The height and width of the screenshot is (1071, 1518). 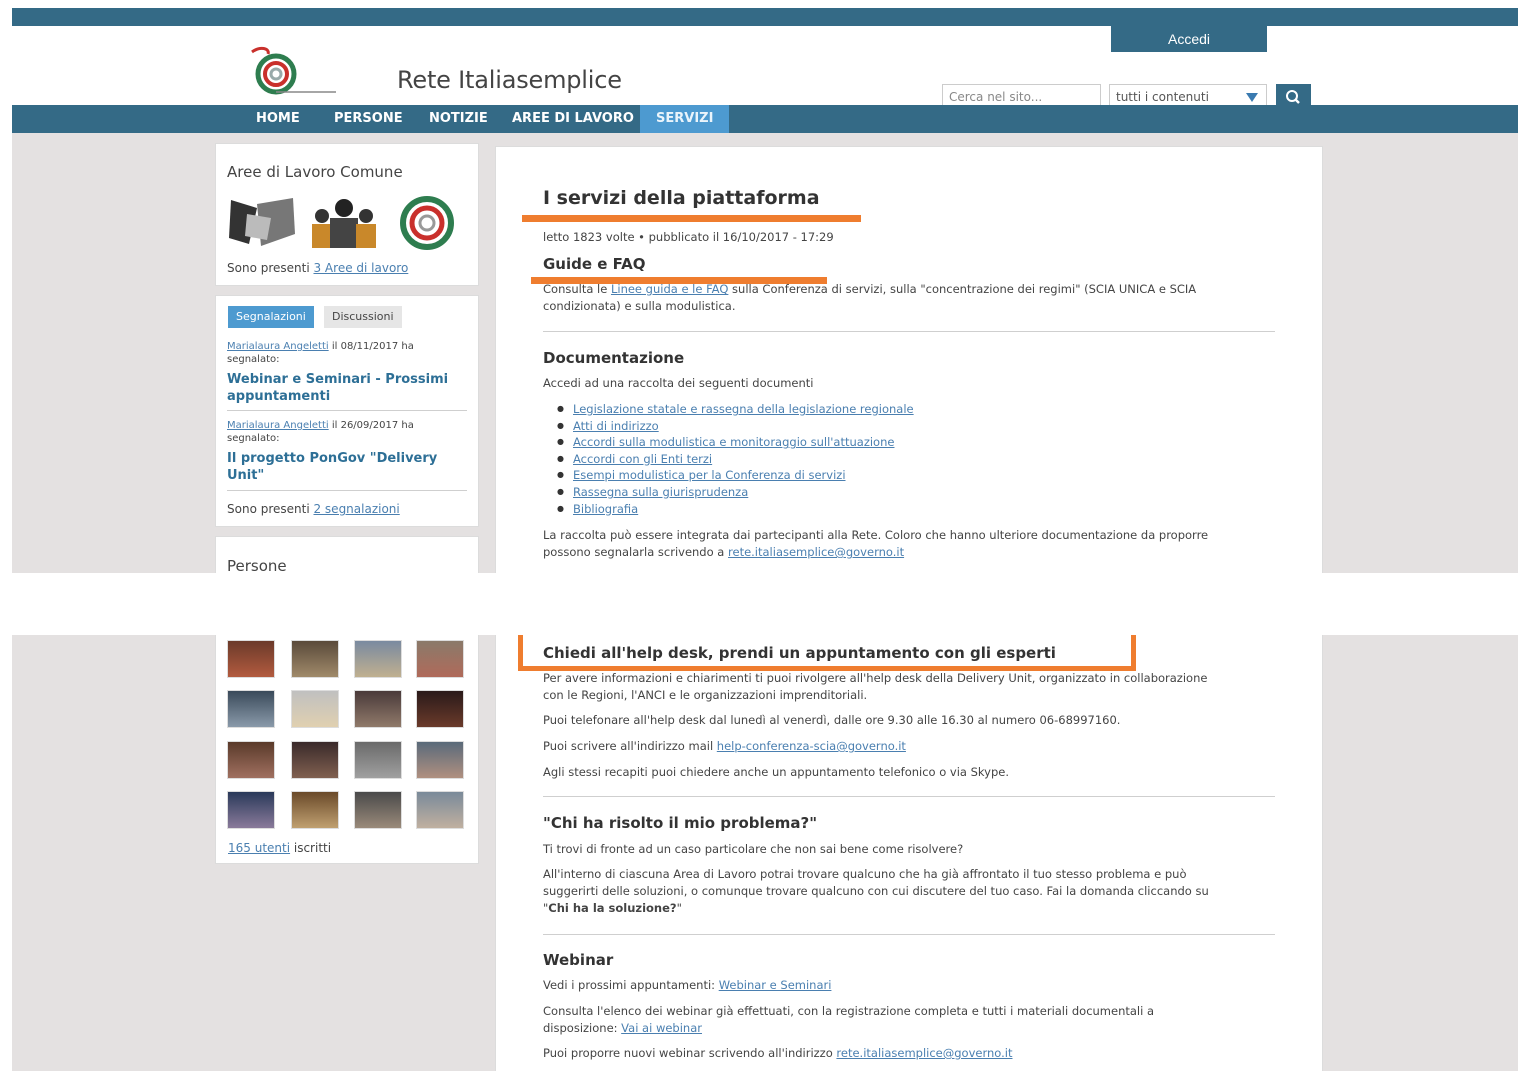 What do you see at coordinates (259, 848) in the screenshot?
I see `people-count-link: 165 utenti` at bounding box center [259, 848].